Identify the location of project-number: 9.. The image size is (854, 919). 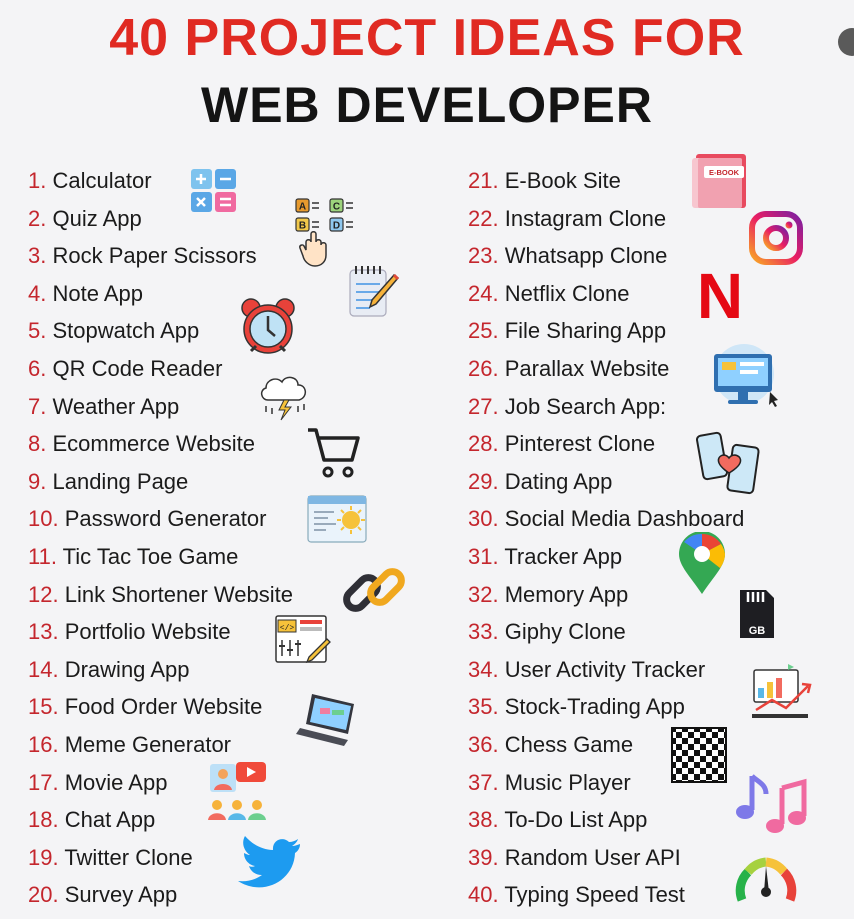
(37, 481).